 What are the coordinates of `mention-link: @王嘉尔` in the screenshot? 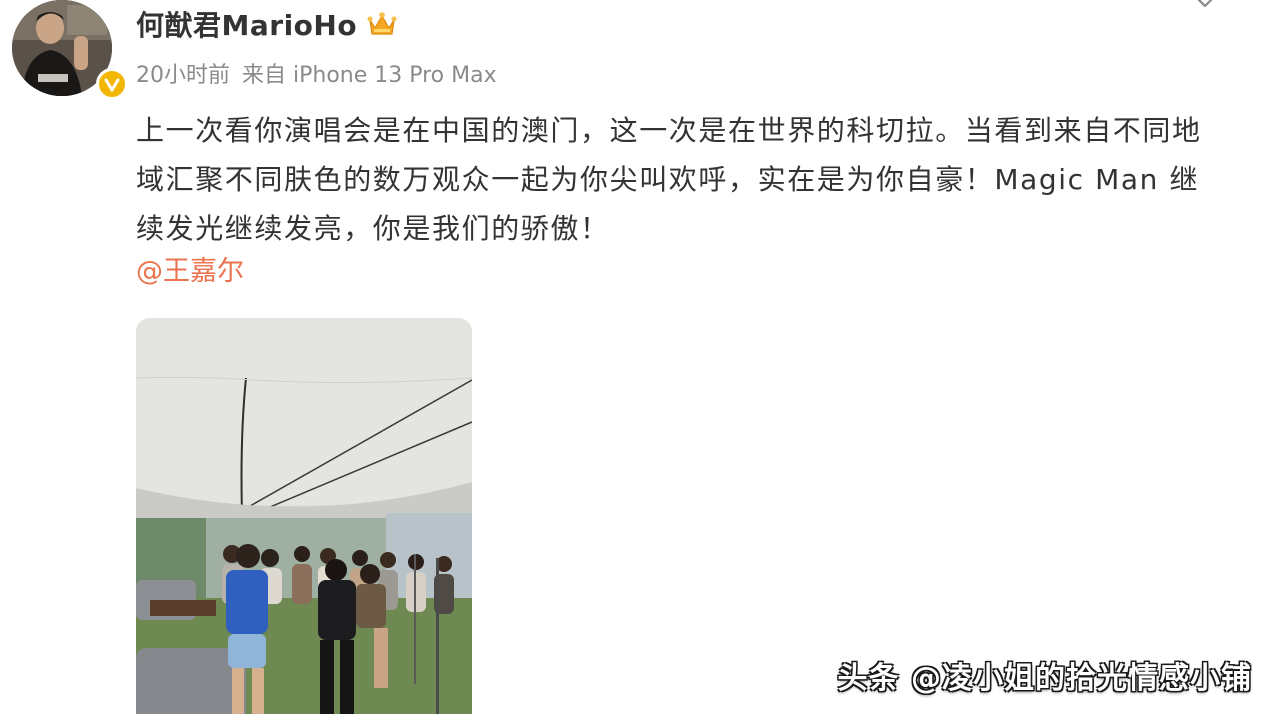 It's located at (190, 272).